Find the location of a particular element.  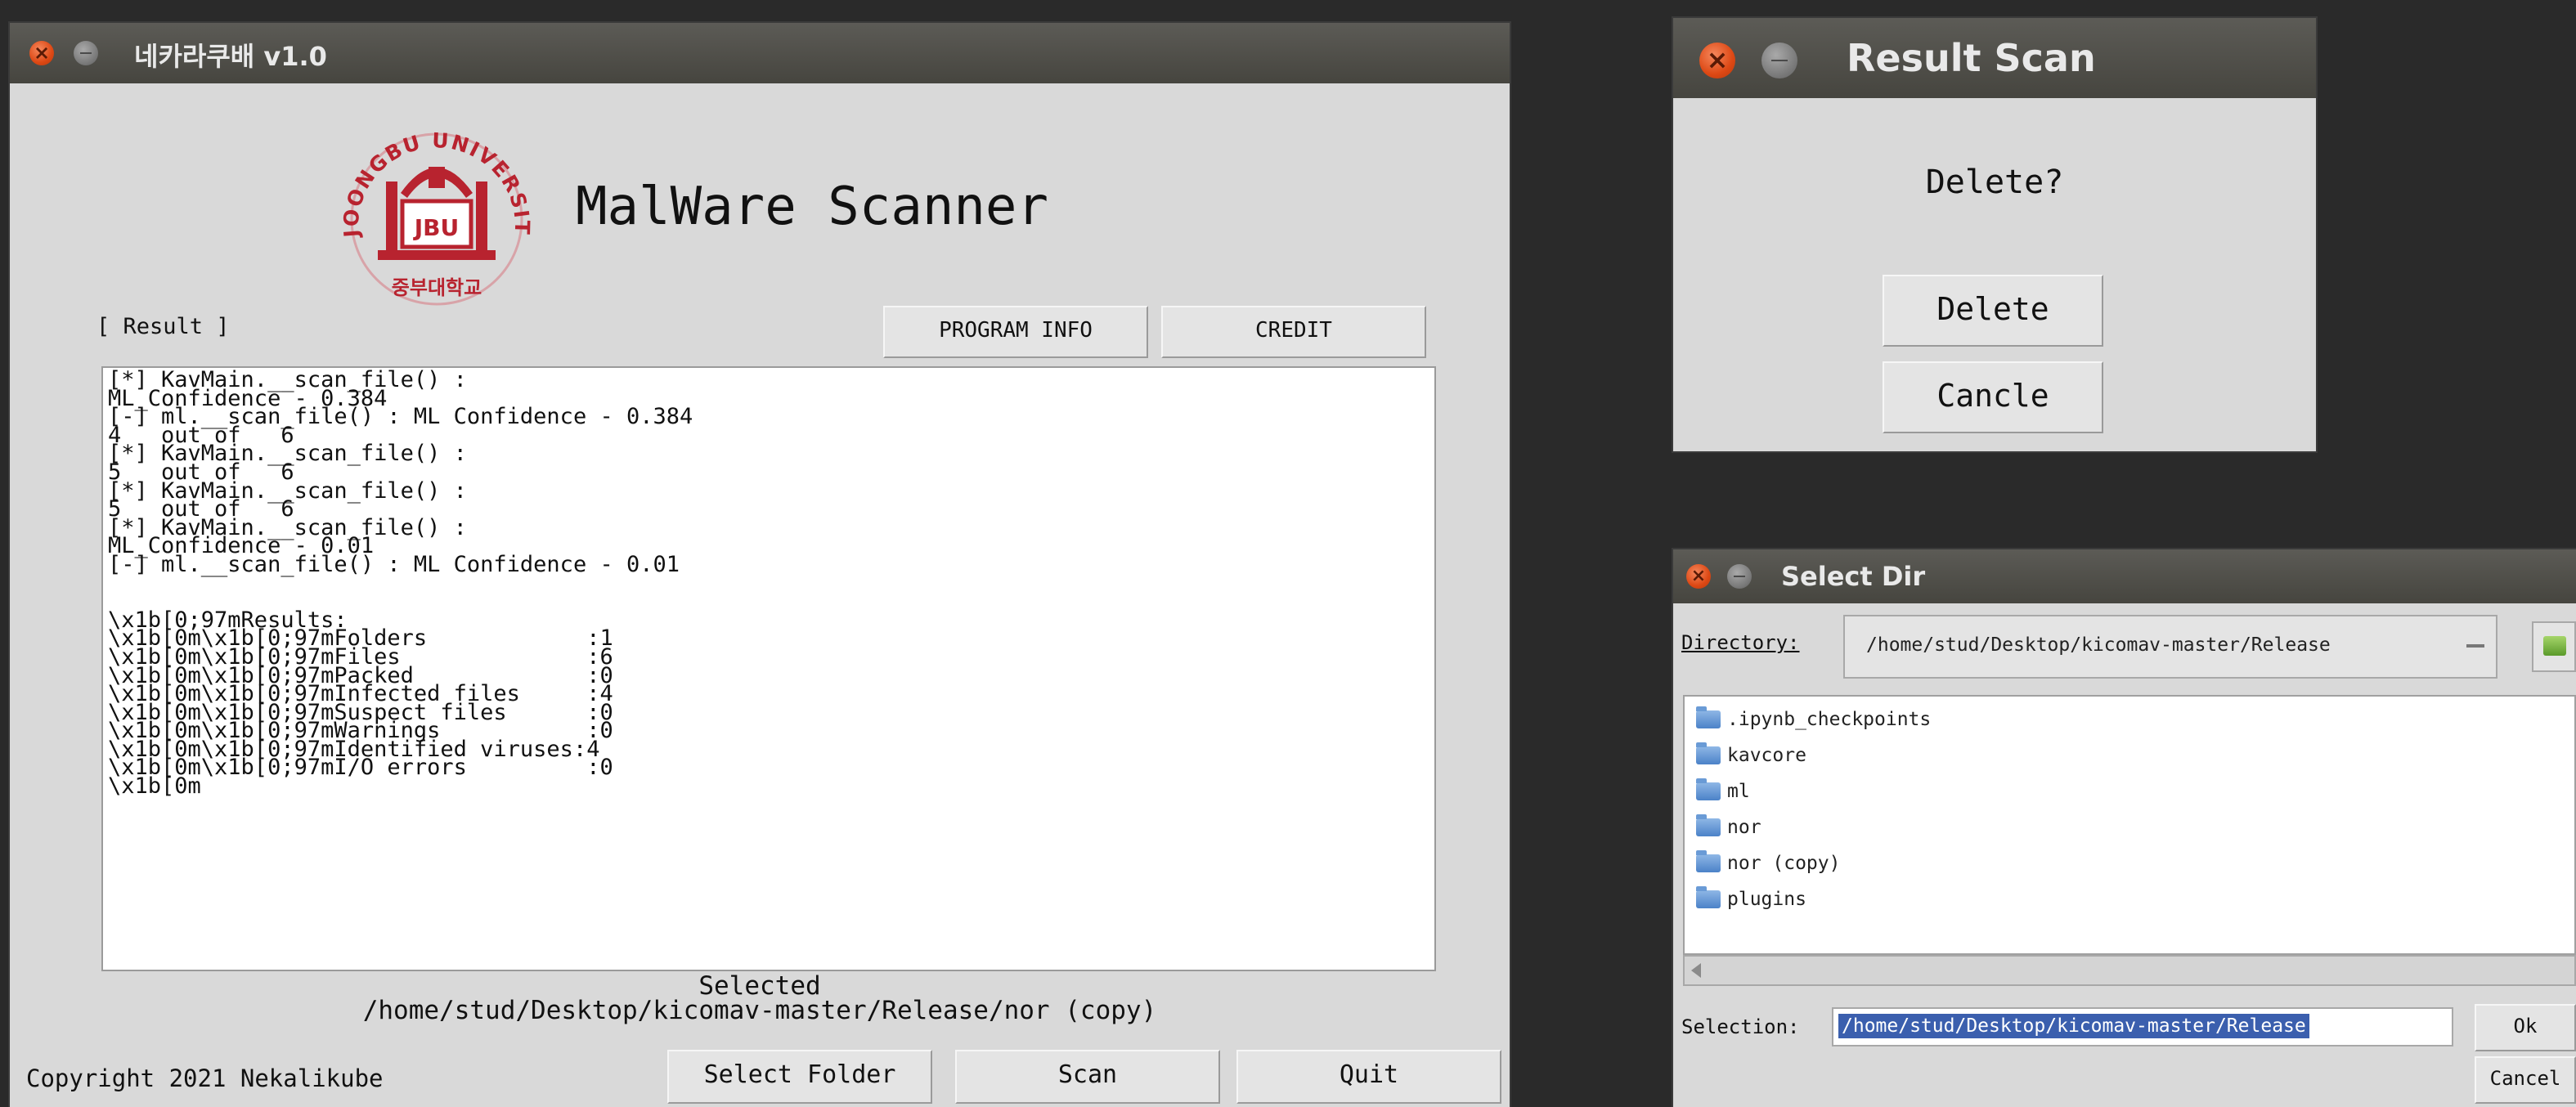

result-scan-title: Result Scan is located at coordinates (1971, 58).